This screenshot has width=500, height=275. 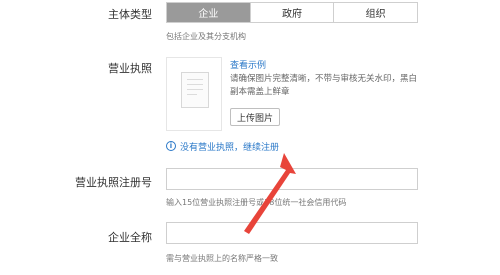 What do you see at coordinates (130, 14) in the screenshot?
I see `subject-type-label: 主体类型` at bounding box center [130, 14].